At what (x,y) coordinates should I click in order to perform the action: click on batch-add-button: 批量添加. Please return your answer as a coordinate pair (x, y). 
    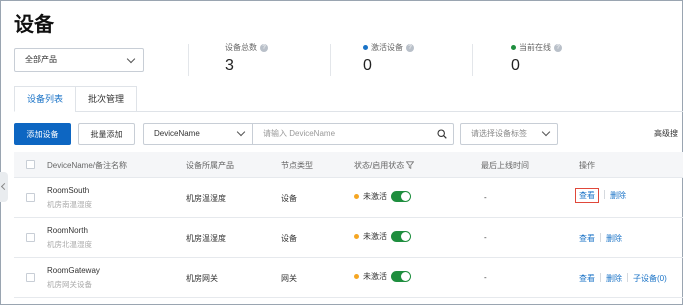
    Looking at the image, I should click on (106, 134).